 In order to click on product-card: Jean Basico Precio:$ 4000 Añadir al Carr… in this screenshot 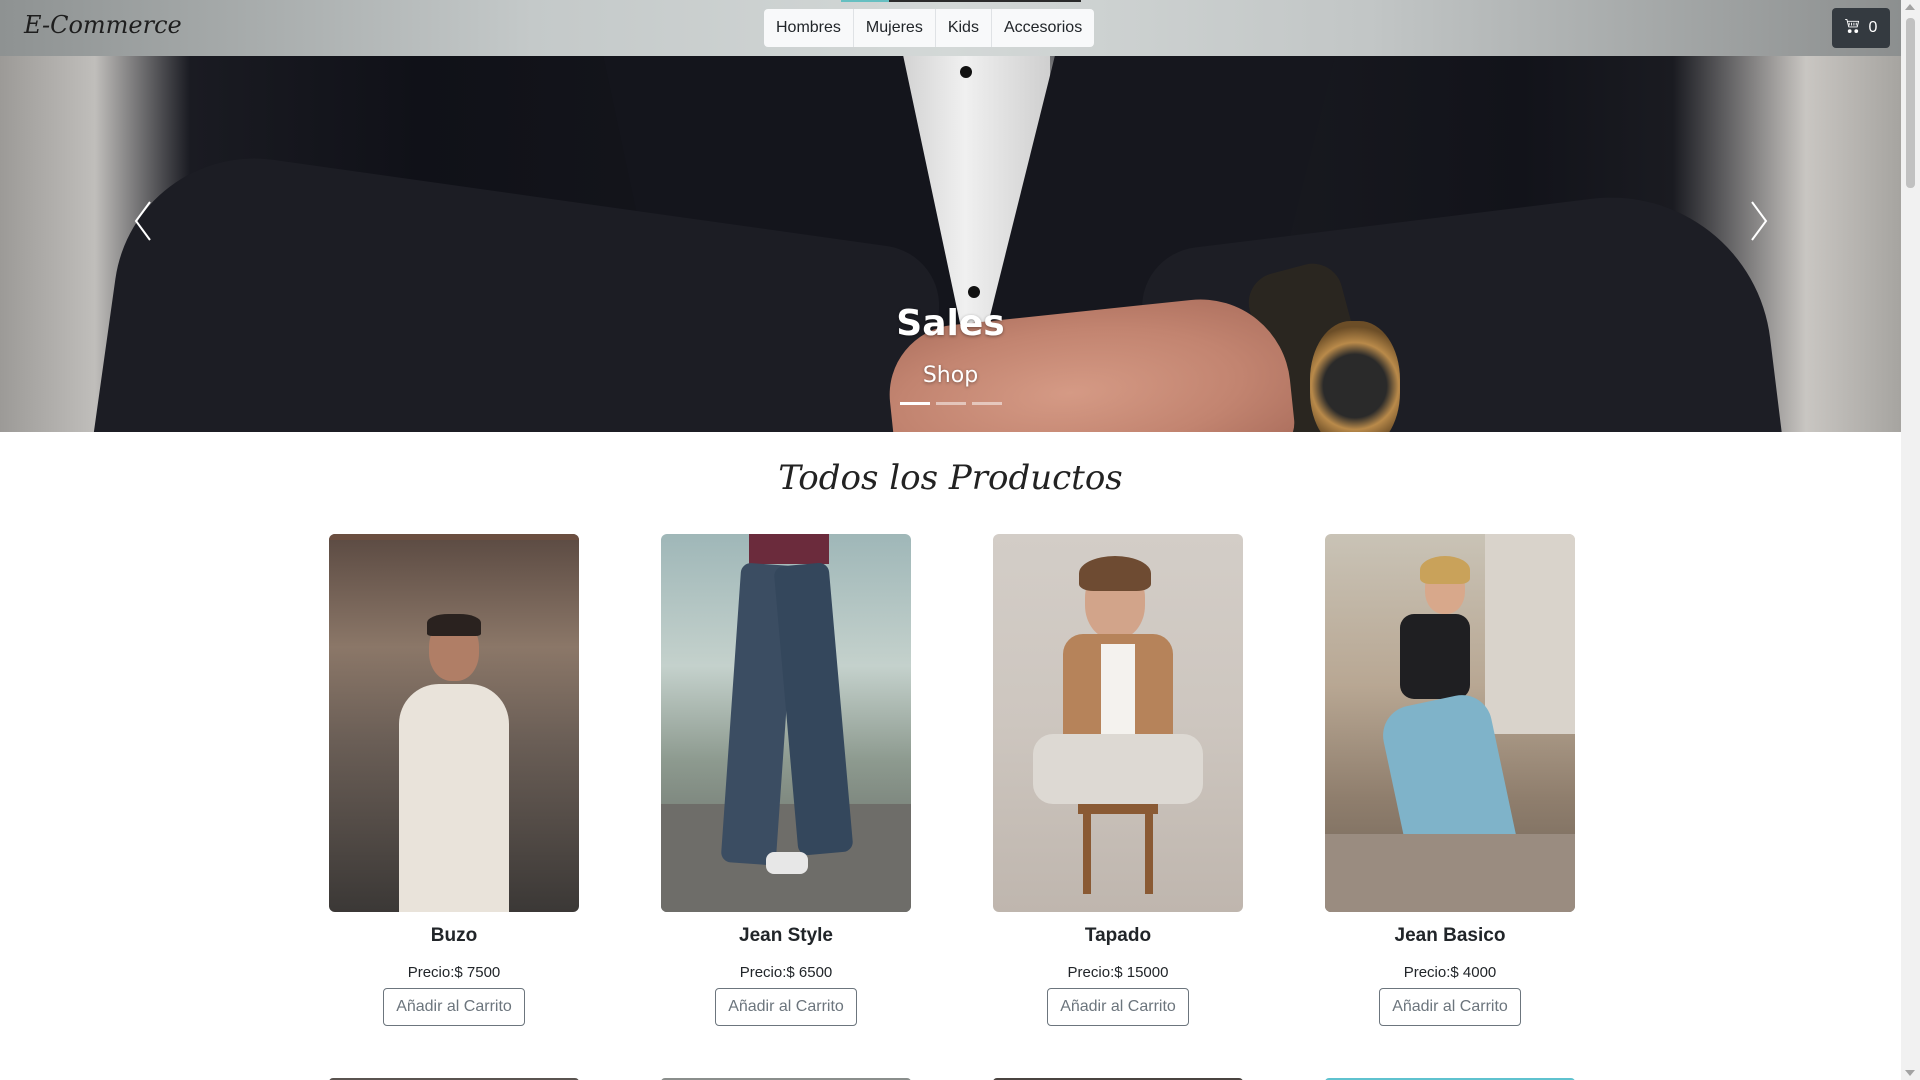, I will do `click(1450, 780)`.